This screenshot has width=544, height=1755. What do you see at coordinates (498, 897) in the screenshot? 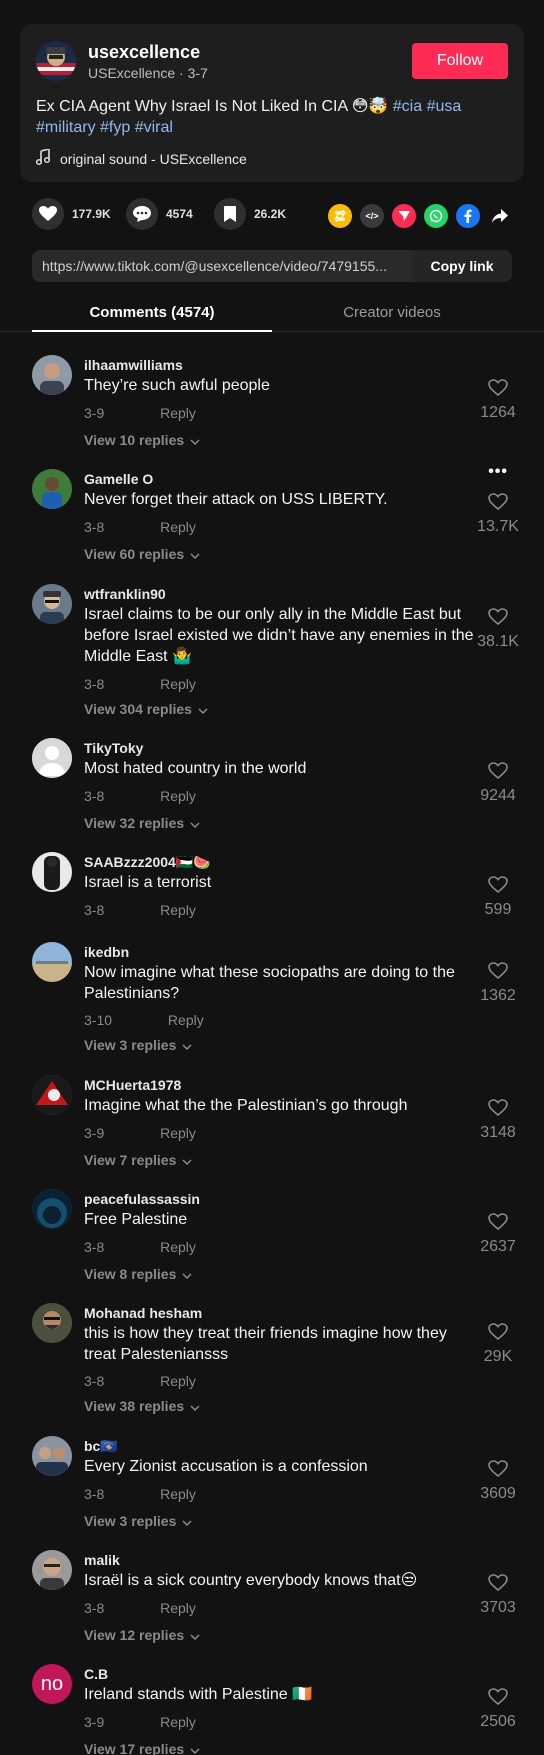
I see `comment-like: 599` at bounding box center [498, 897].